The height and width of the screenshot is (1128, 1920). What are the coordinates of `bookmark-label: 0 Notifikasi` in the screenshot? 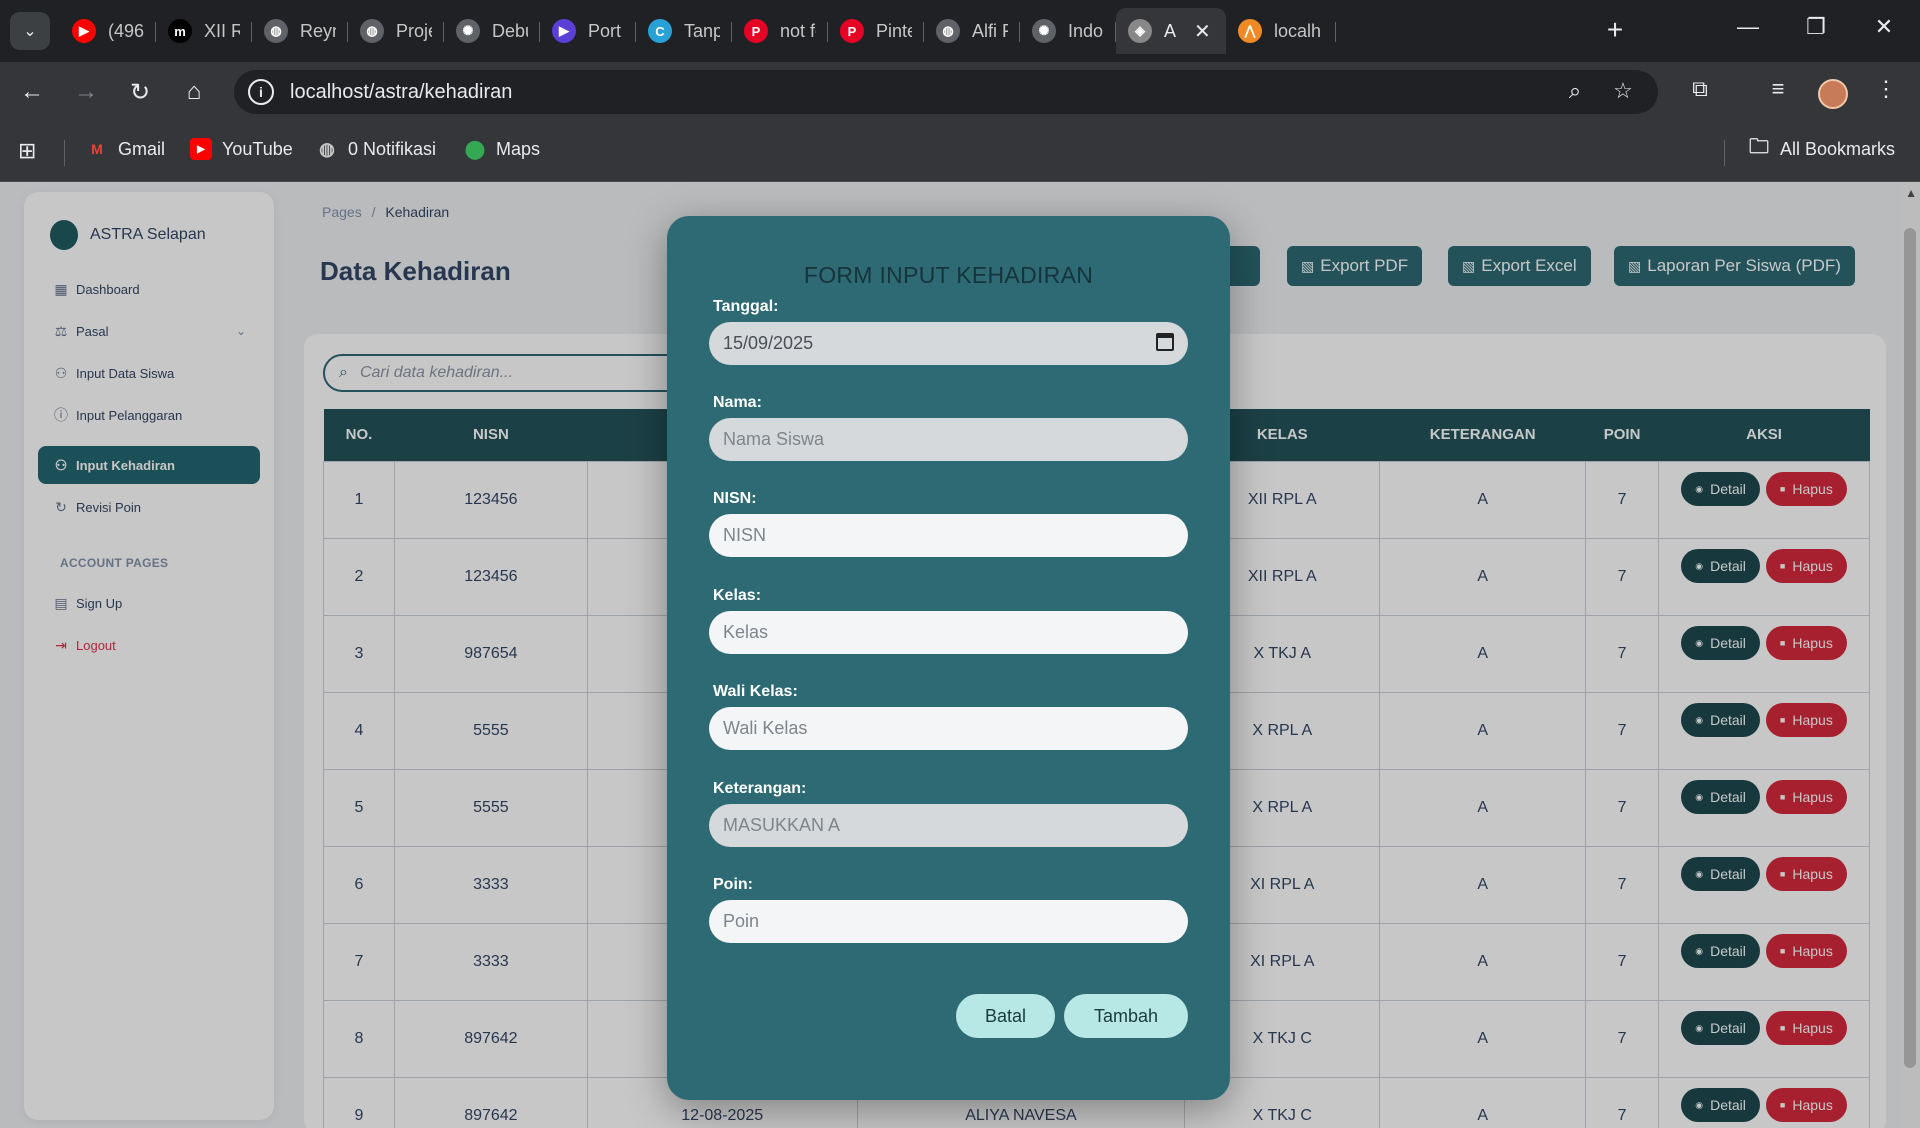 It's located at (392, 148).